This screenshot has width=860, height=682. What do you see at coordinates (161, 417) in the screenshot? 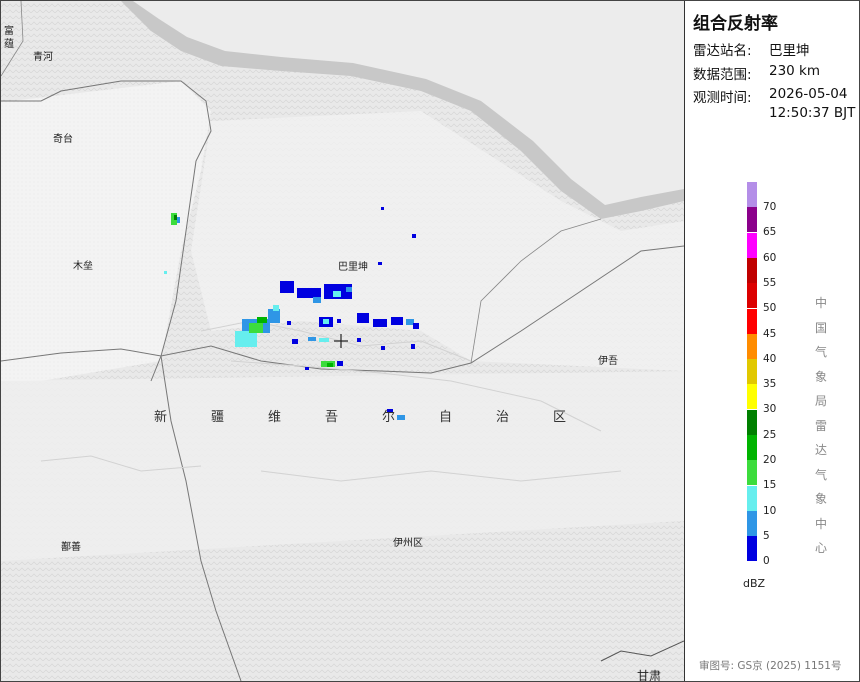
I see `region-char-1: 新` at bounding box center [161, 417].